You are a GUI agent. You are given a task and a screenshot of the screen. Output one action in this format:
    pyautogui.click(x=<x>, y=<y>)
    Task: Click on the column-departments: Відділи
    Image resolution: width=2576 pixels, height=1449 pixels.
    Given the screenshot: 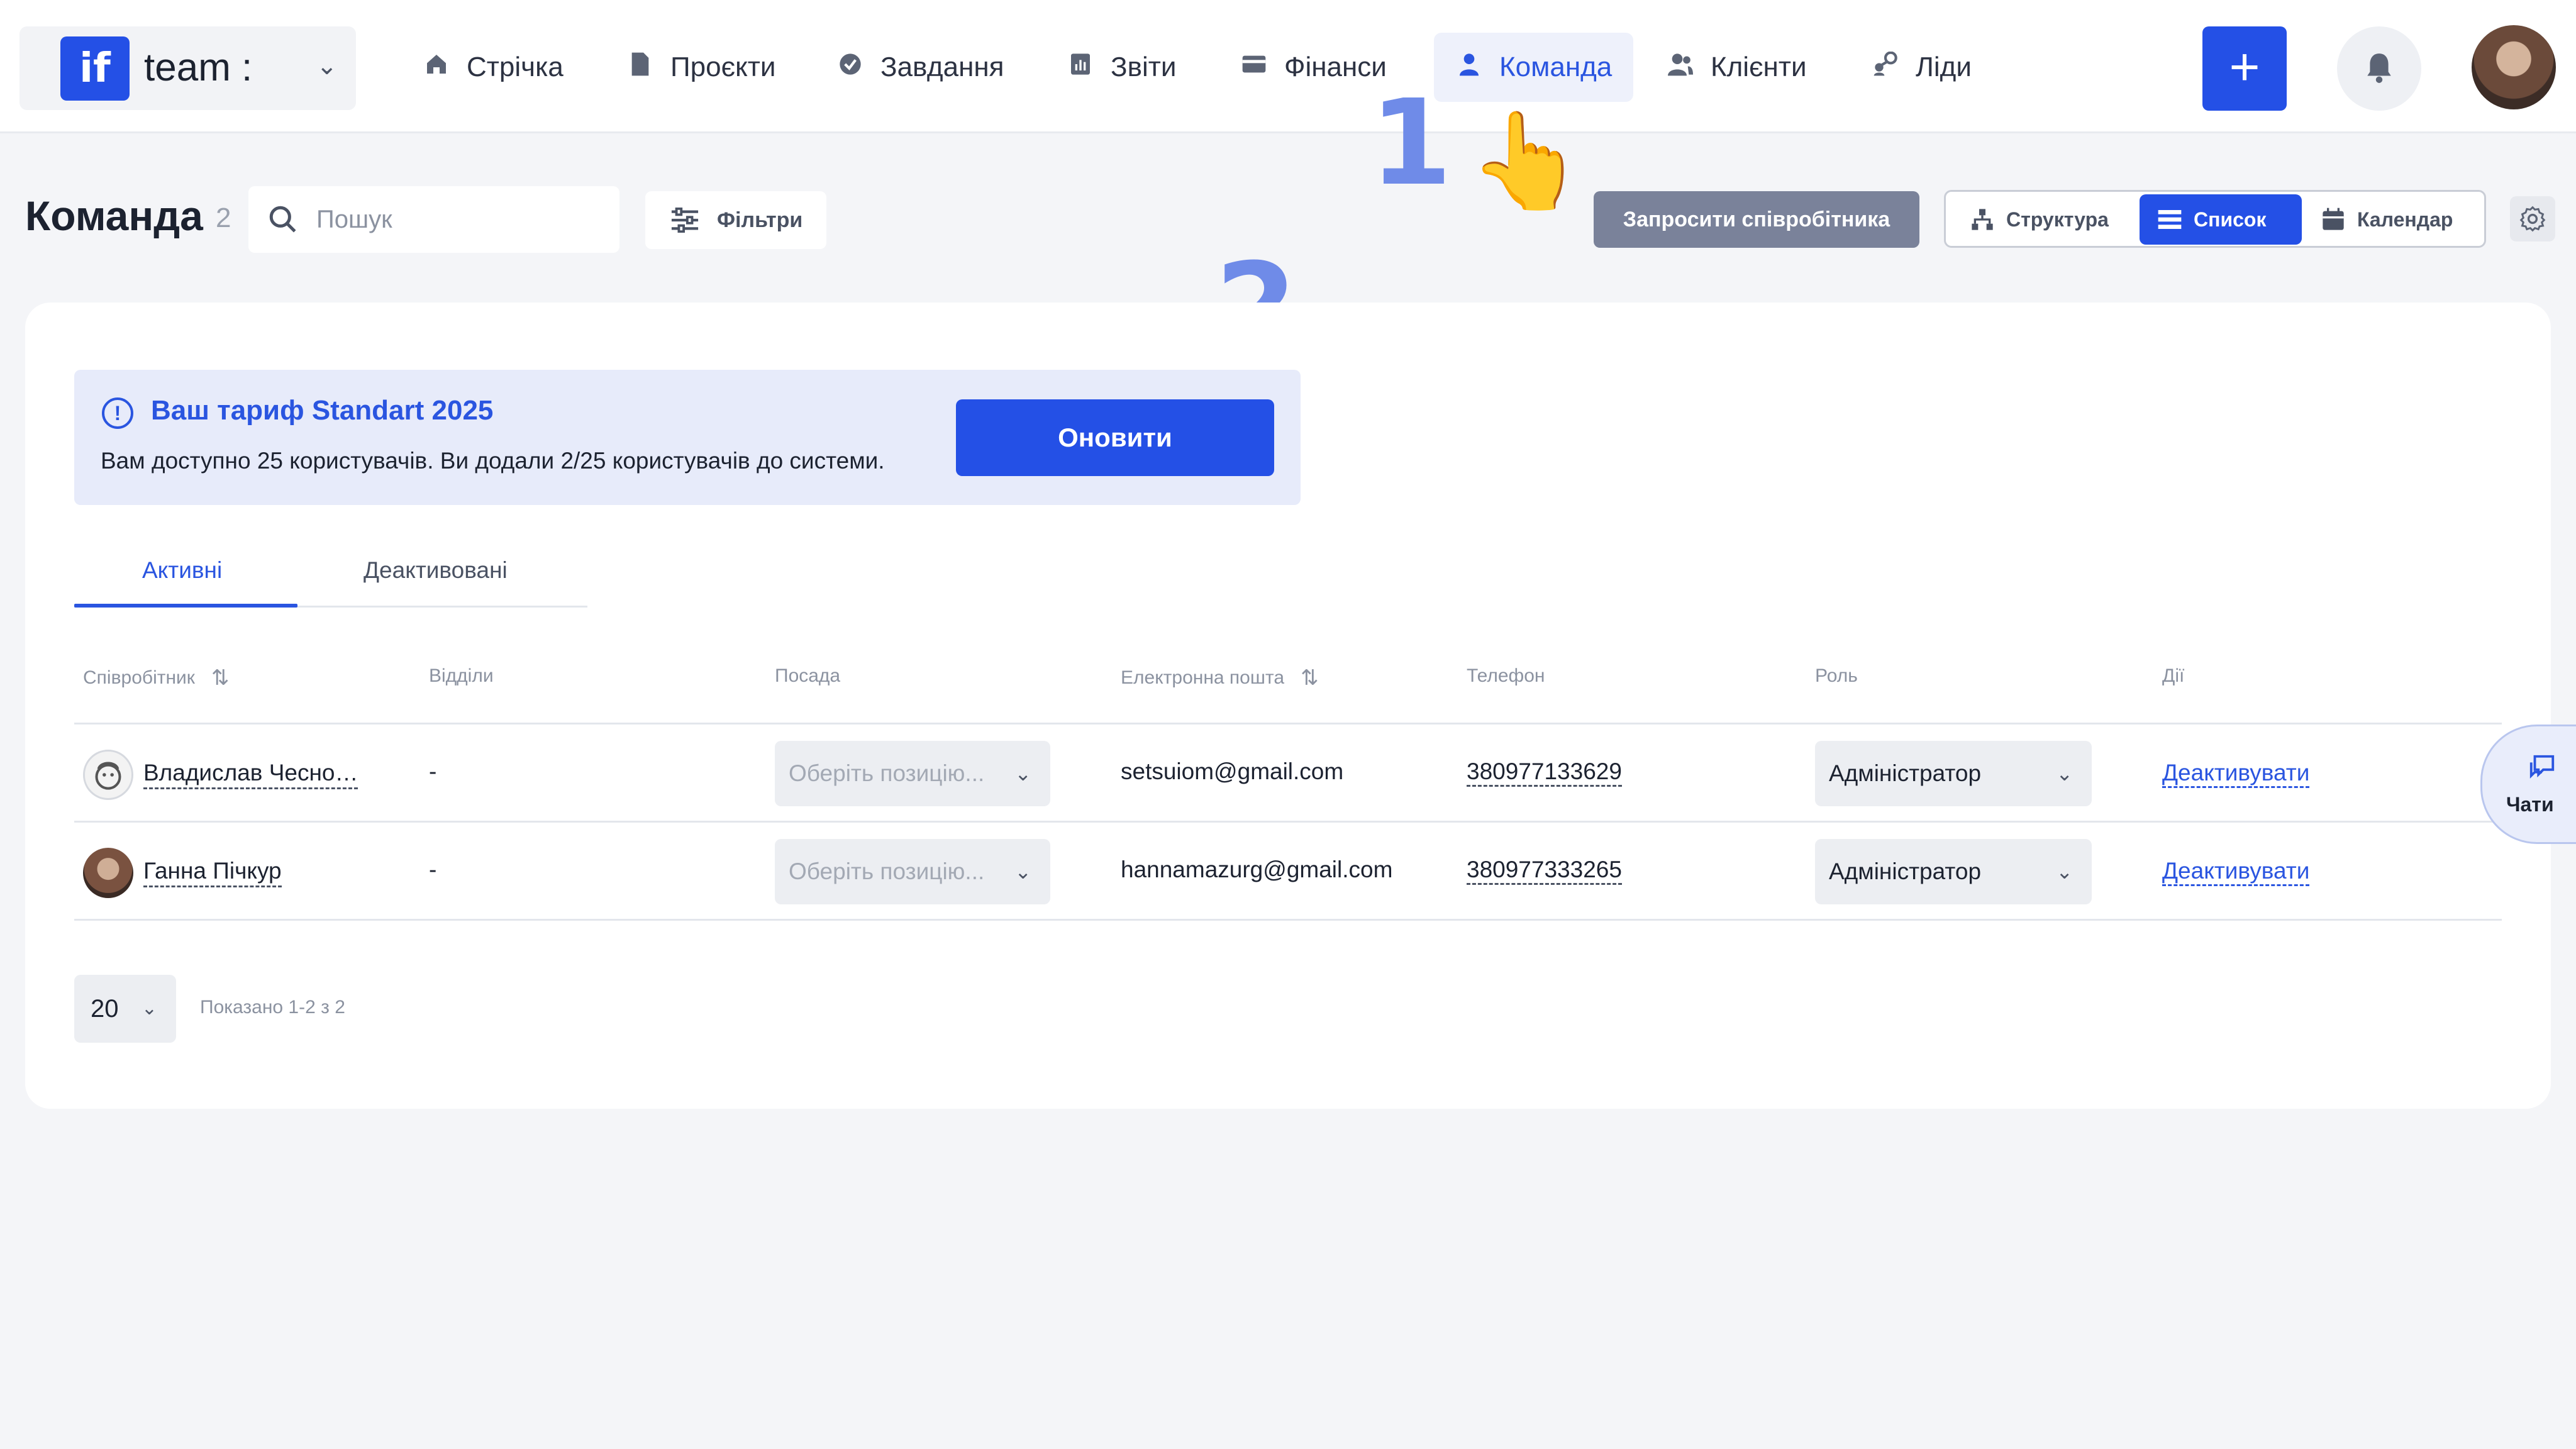 What is the action you would take?
    pyautogui.click(x=461, y=675)
    